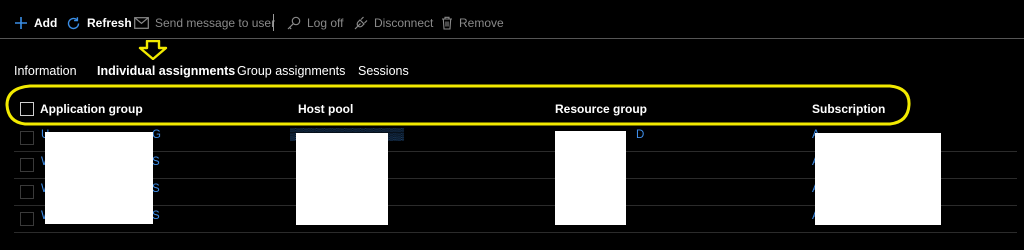  I want to click on resource-group-link: D, so click(640, 135).